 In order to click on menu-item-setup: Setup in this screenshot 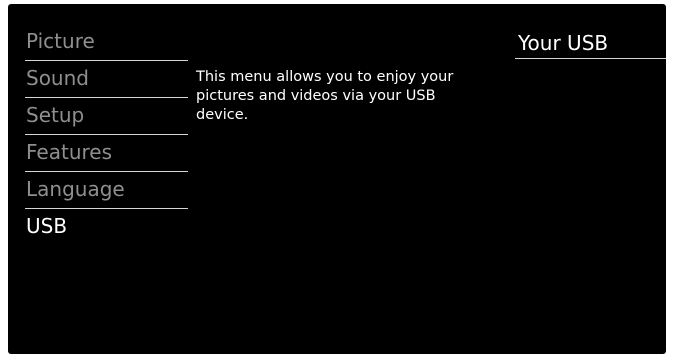, I will do `click(106, 116)`.